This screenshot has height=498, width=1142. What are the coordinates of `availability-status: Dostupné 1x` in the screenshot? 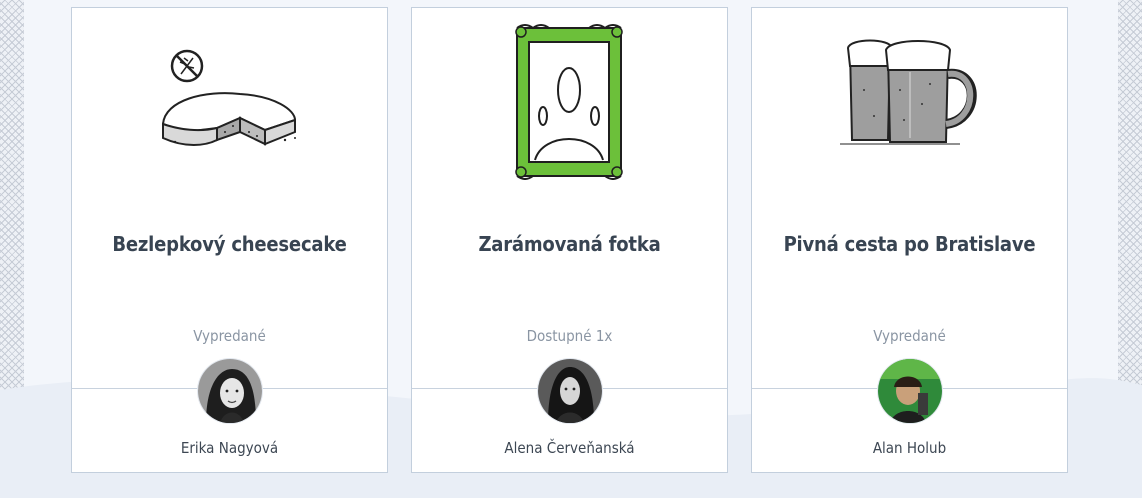 It's located at (569, 336).